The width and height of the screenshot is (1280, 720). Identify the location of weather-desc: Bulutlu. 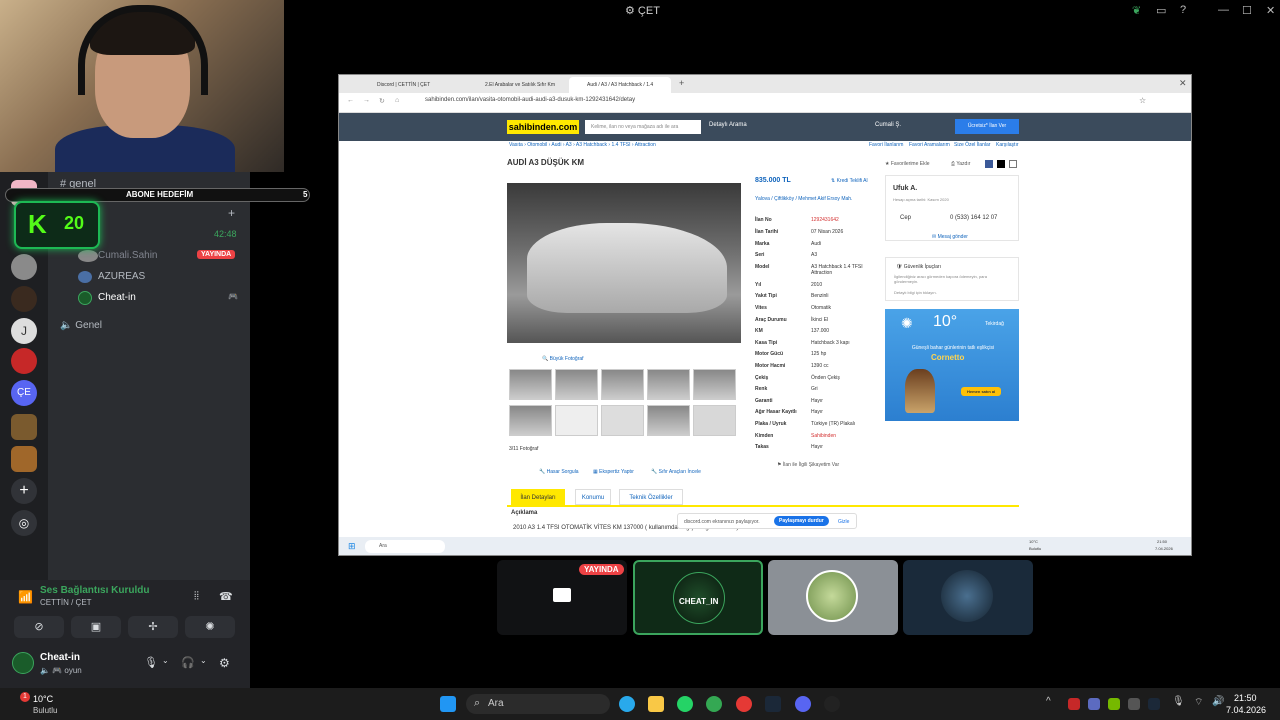
(45, 710).